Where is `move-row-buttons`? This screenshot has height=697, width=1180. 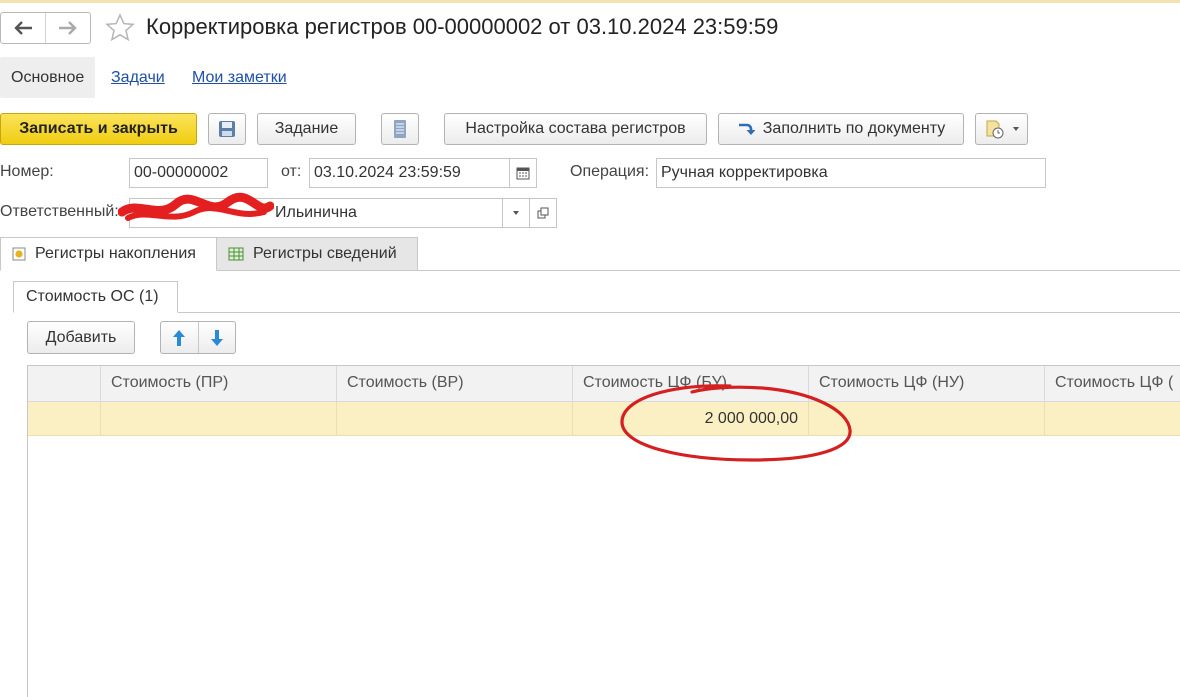
move-row-buttons is located at coordinates (198, 337).